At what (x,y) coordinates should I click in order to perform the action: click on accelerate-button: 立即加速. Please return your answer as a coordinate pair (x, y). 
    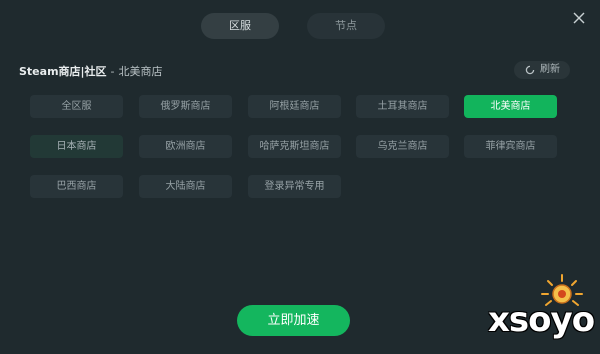
    Looking at the image, I should click on (293, 320).